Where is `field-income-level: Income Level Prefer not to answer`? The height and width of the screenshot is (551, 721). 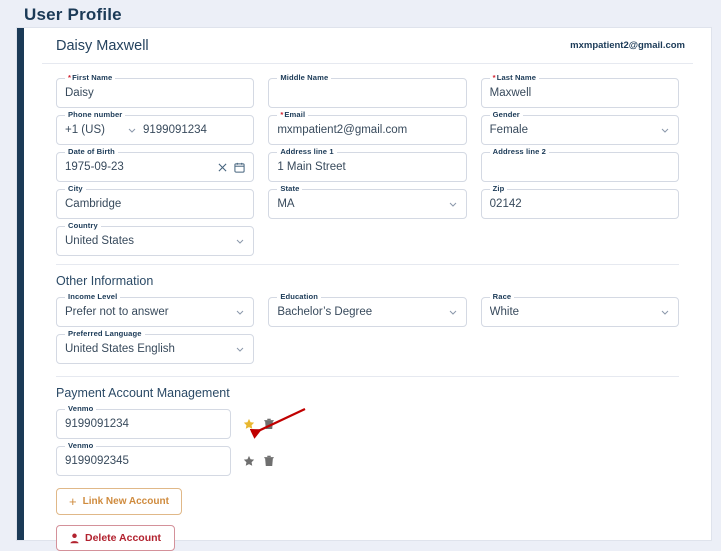
field-income-level: Income Level Prefer not to answer is located at coordinates (155, 309).